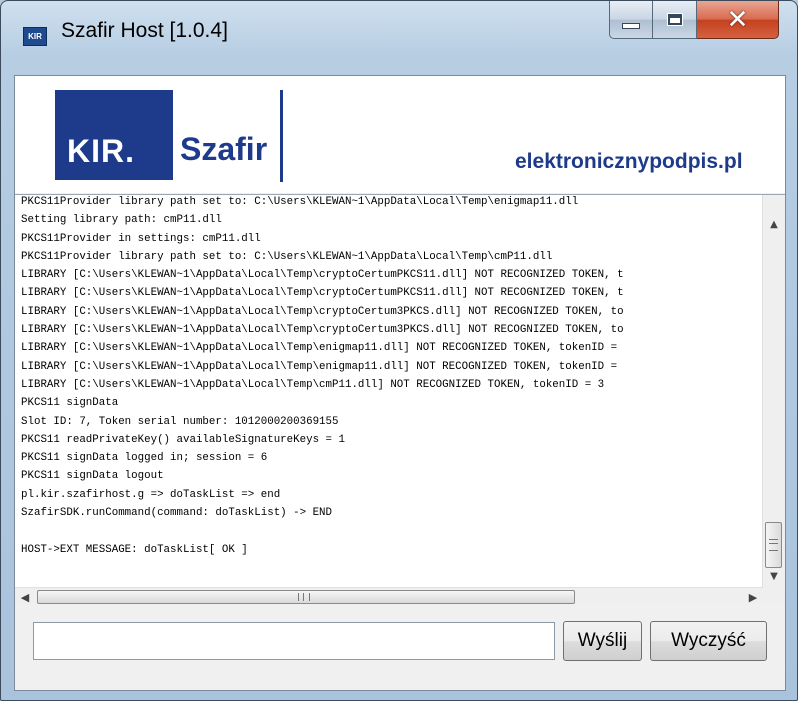  I want to click on scroll-corner, so click(774, 596).